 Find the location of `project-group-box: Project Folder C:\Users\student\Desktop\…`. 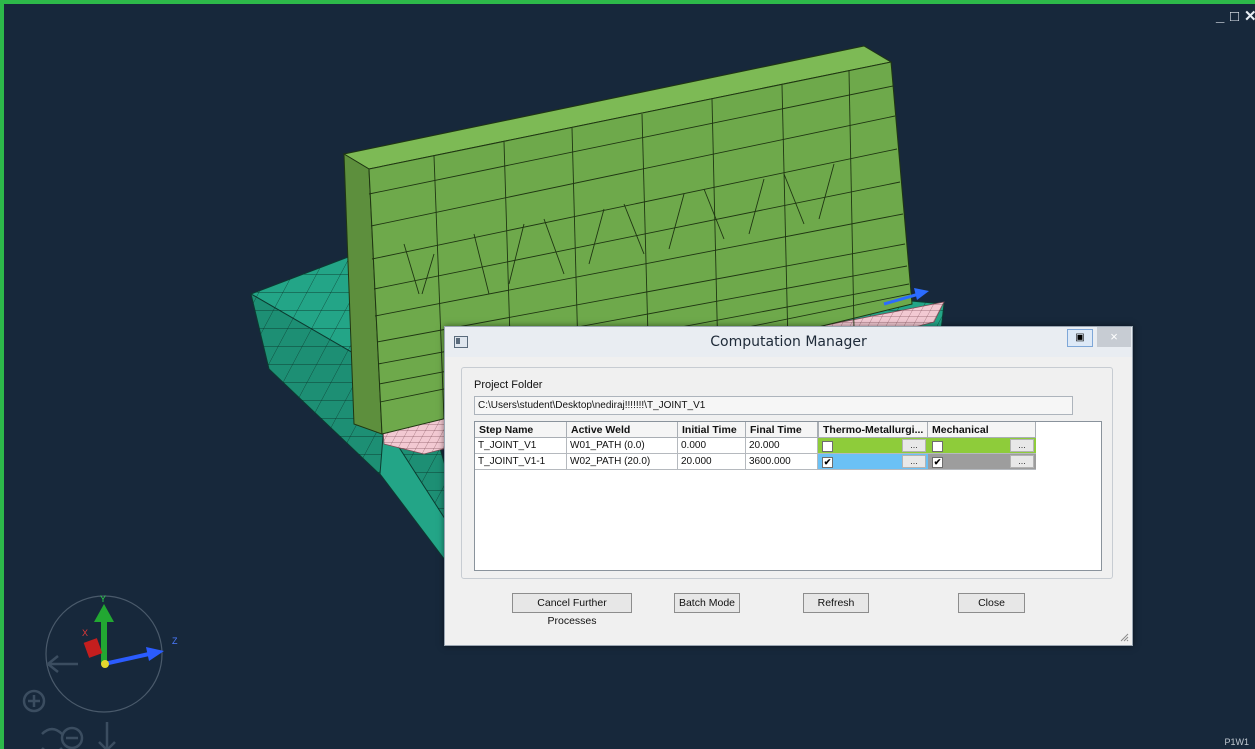

project-group-box: Project Folder C:\Users\student\Desktop\… is located at coordinates (787, 473).